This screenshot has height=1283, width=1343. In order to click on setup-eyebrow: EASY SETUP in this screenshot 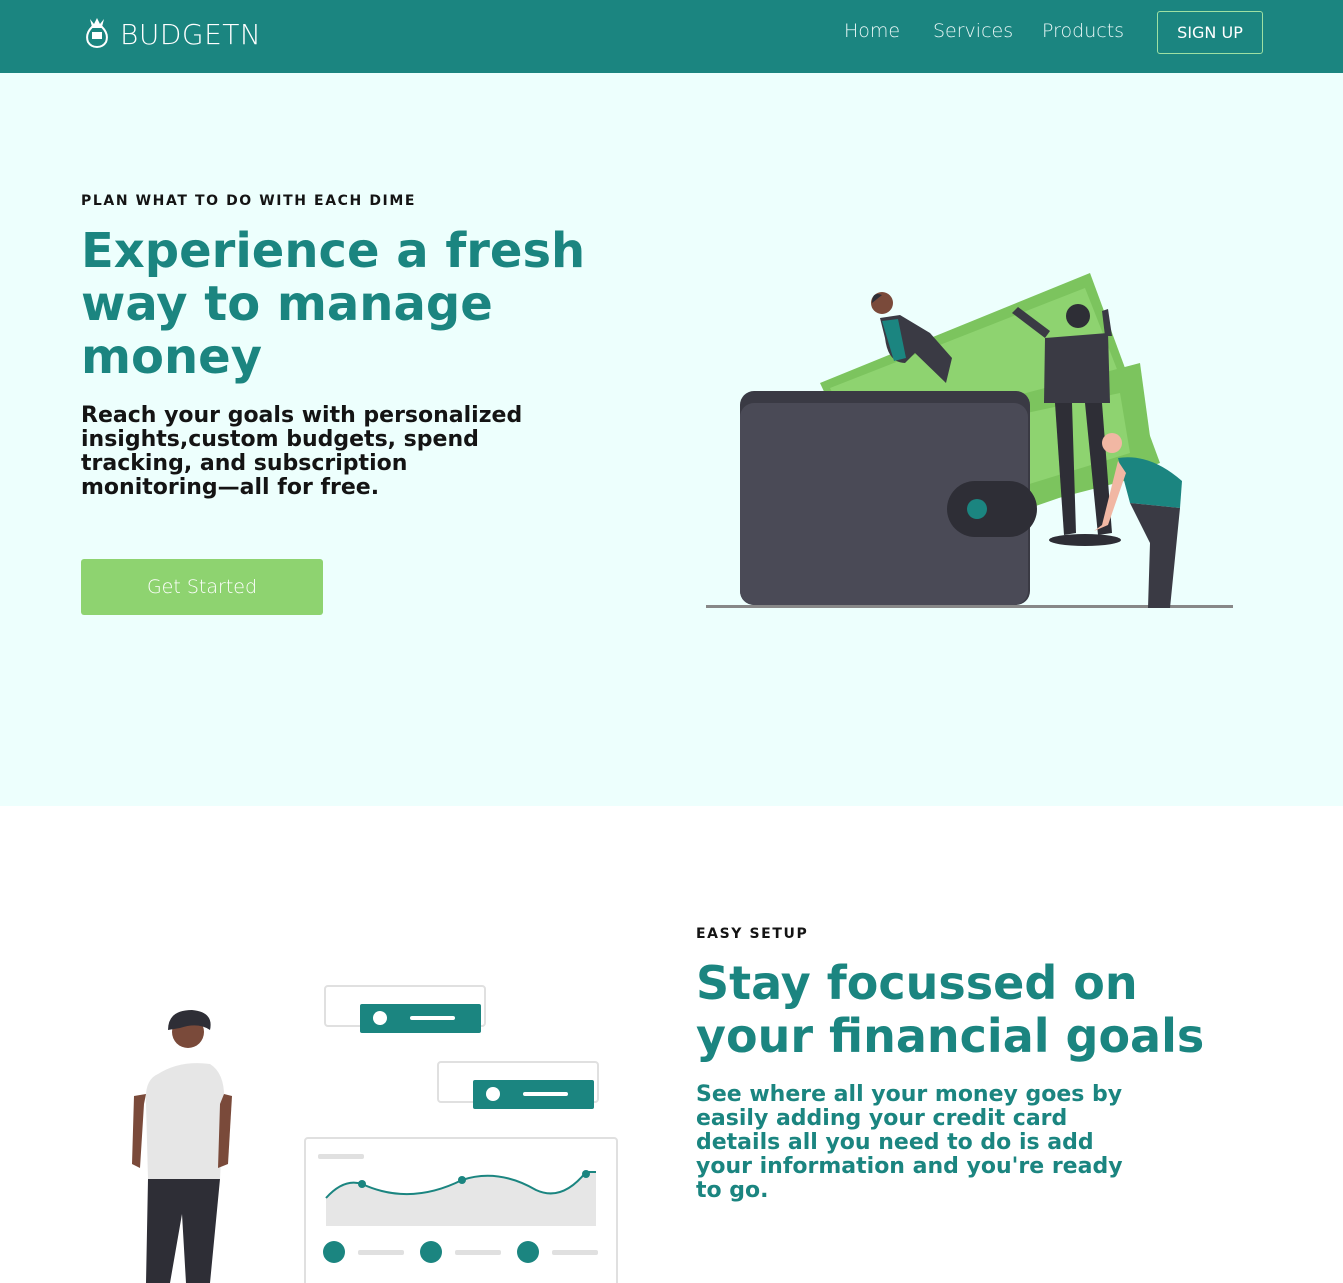, I will do `click(752, 934)`.